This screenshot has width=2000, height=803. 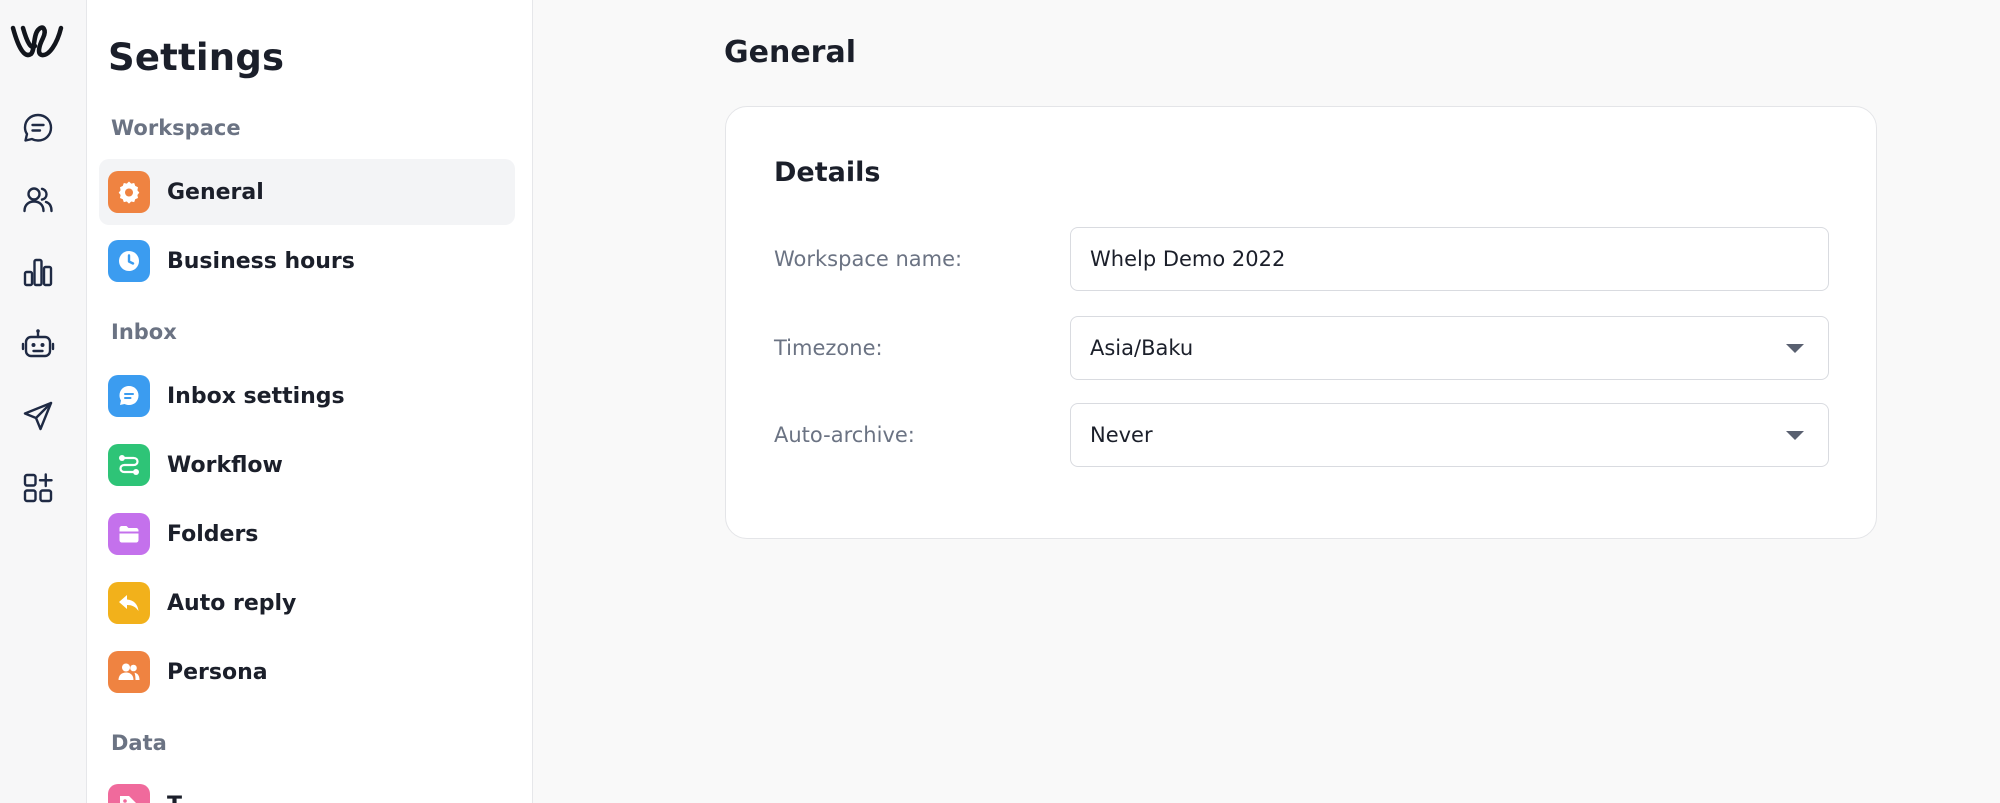 I want to click on bots-nav-button, so click(x=38, y=344).